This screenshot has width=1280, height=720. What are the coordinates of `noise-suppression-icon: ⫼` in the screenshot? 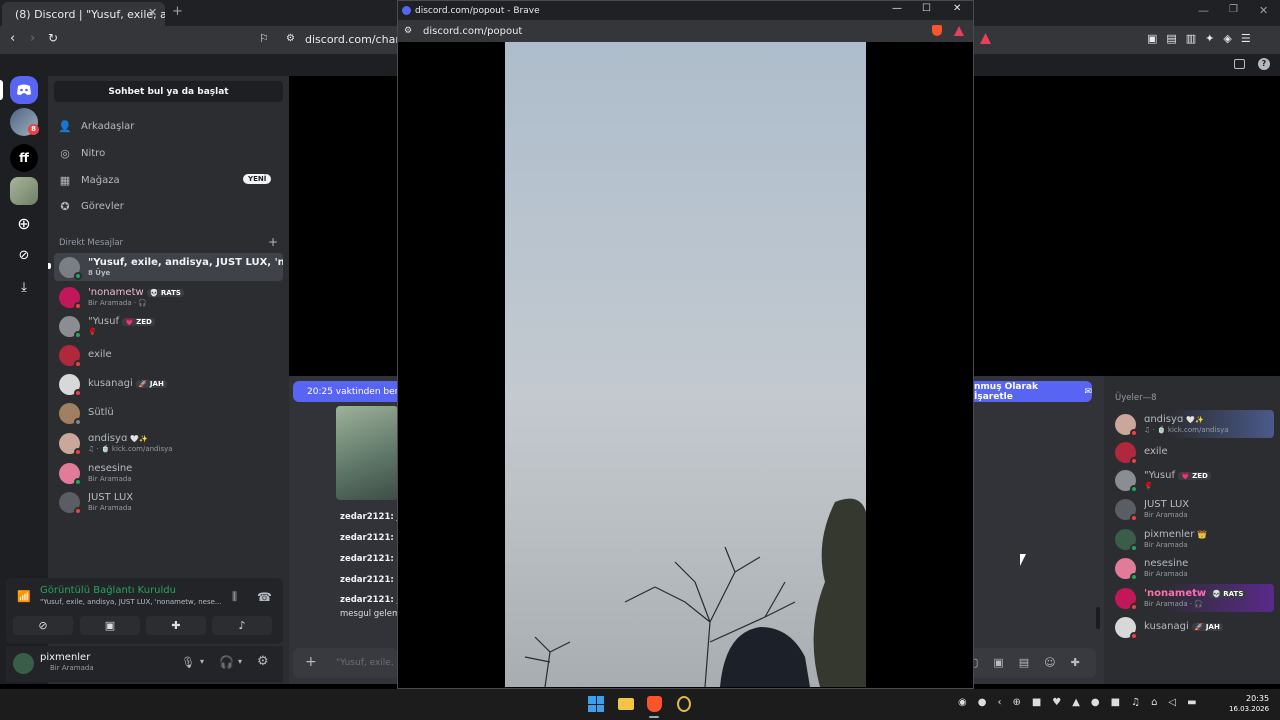 It's located at (234, 597).